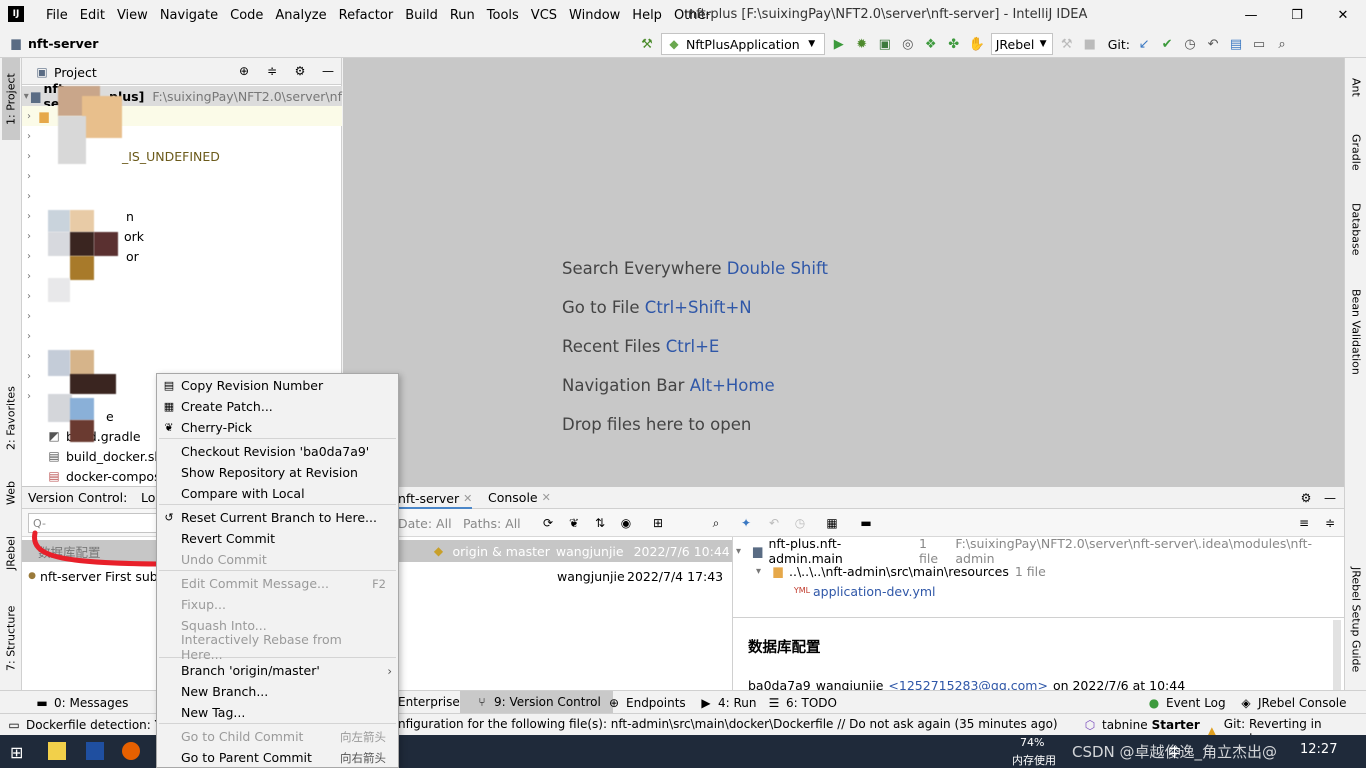 This screenshot has height=768, width=1366. What do you see at coordinates (11, 638) in the screenshot?
I see `tab-structure: 7: Structure` at bounding box center [11, 638].